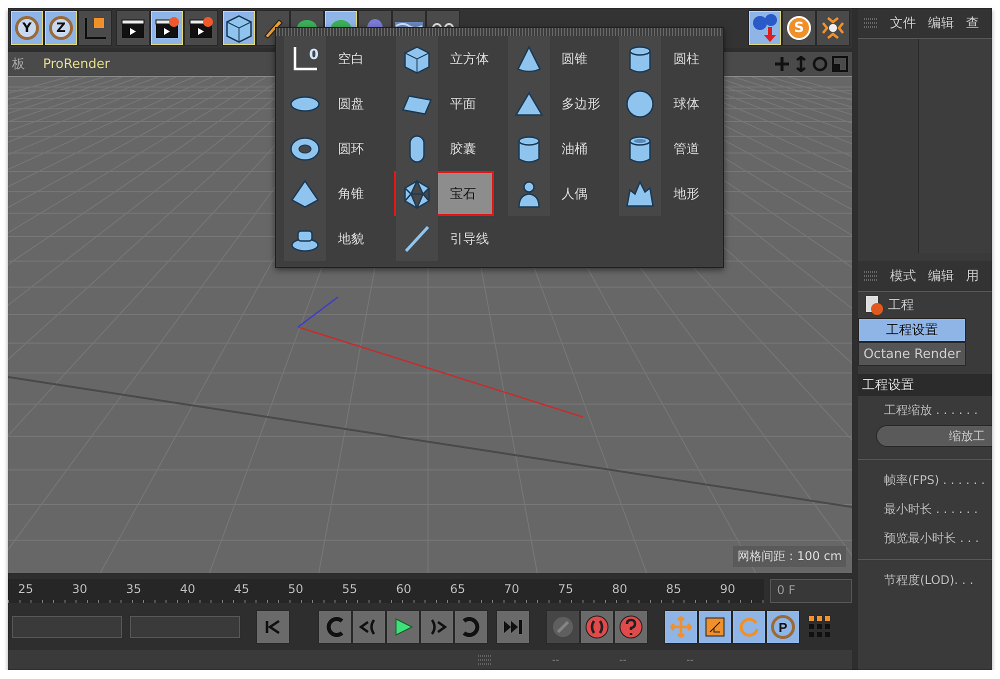 The image size is (1000, 679). What do you see at coordinates (444, 103) in the screenshot?
I see `menu-item: 平面` at bounding box center [444, 103].